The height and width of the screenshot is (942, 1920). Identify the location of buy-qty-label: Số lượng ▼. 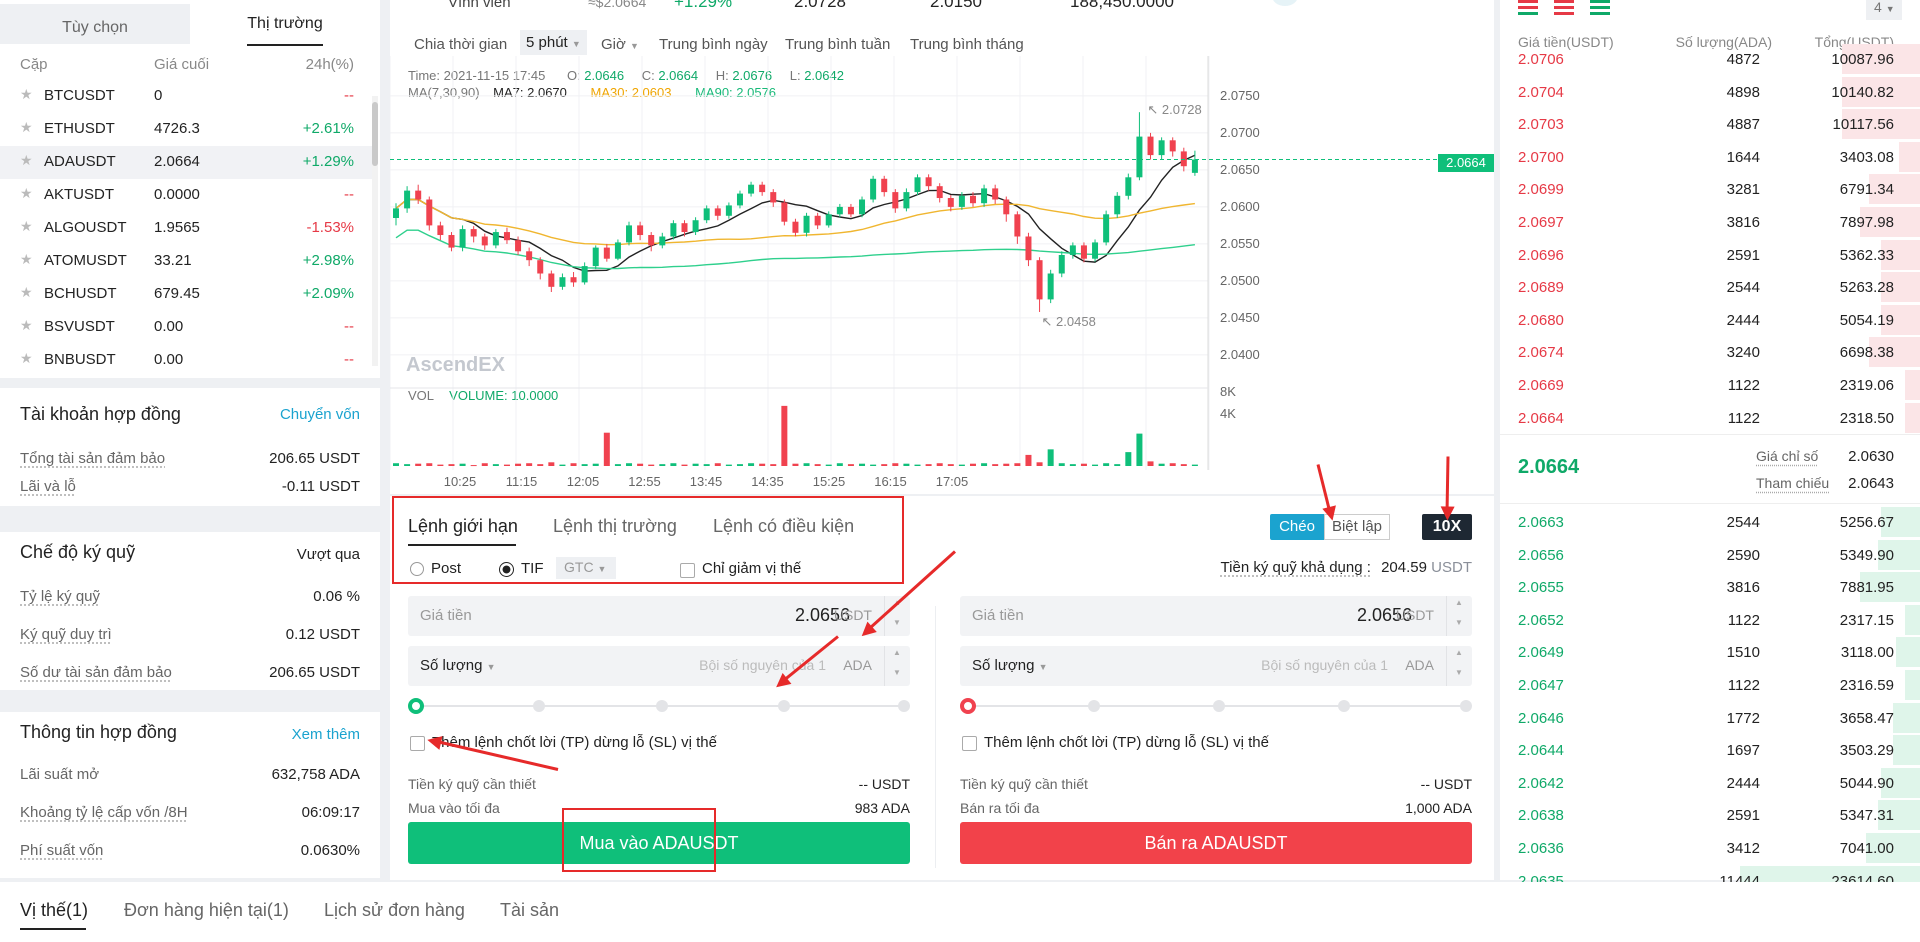
(458, 665).